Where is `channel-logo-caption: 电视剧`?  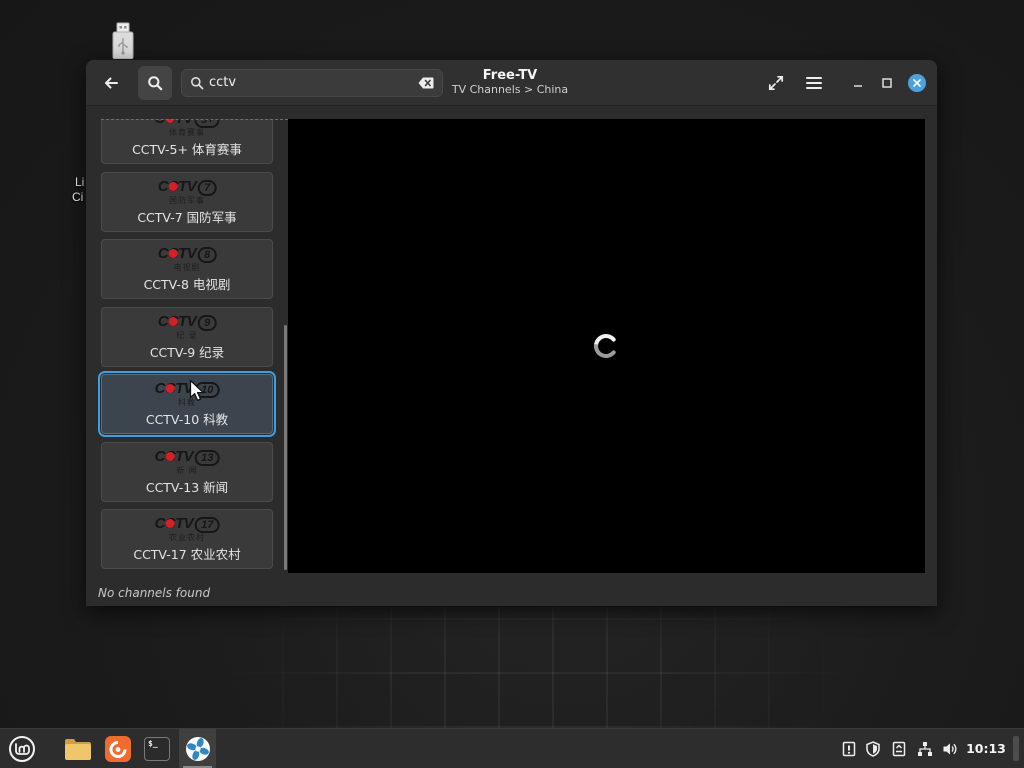
channel-logo-caption: 电视剧 is located at coordinates (187, 267).